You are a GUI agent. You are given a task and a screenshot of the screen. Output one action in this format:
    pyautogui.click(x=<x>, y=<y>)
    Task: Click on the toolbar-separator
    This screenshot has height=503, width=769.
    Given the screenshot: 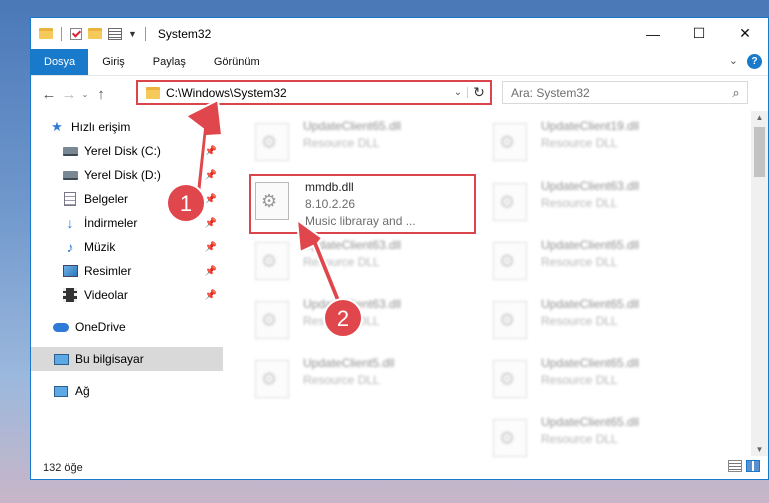 What is the action you would take?
    pyautogui.click(x=61, y=33)
    